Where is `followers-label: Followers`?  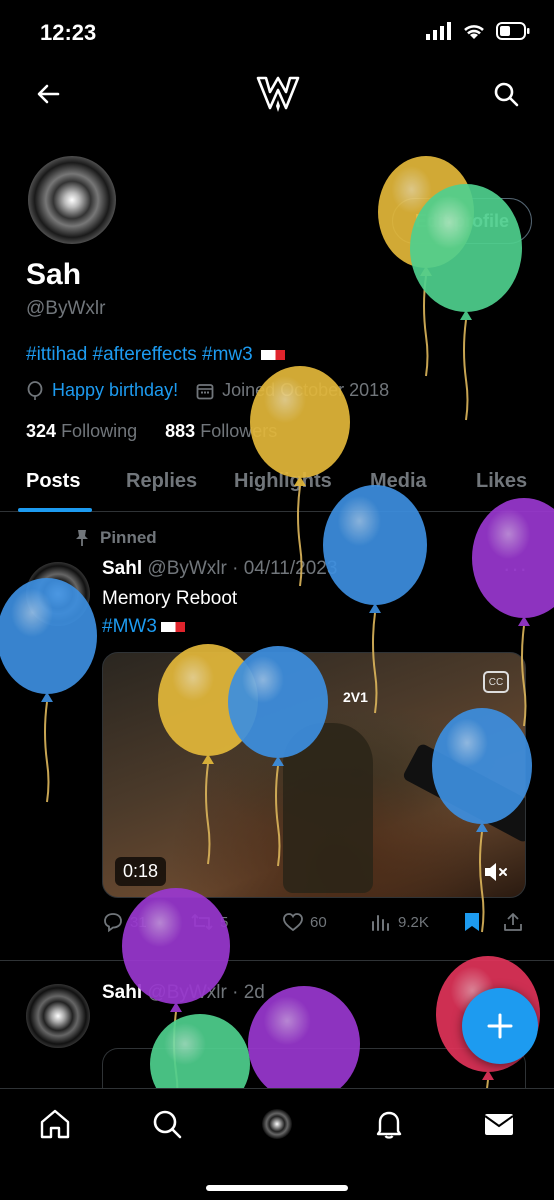
followers-label: Followers is located at coordinates (239, 431).